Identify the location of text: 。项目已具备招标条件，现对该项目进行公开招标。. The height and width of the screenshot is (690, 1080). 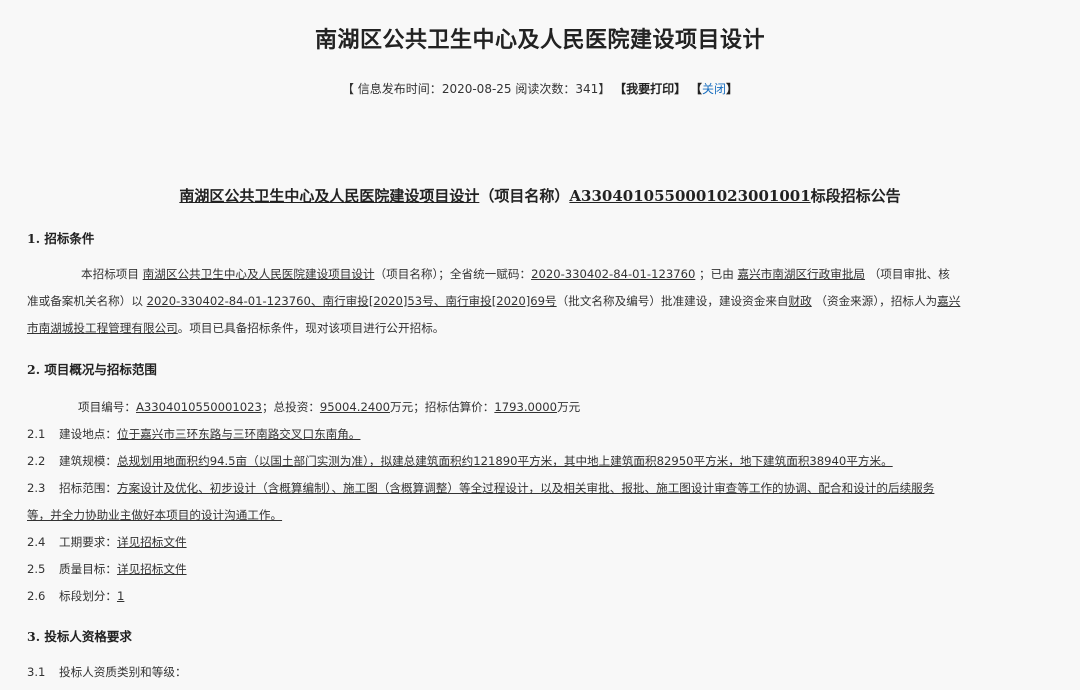
(311, 328).